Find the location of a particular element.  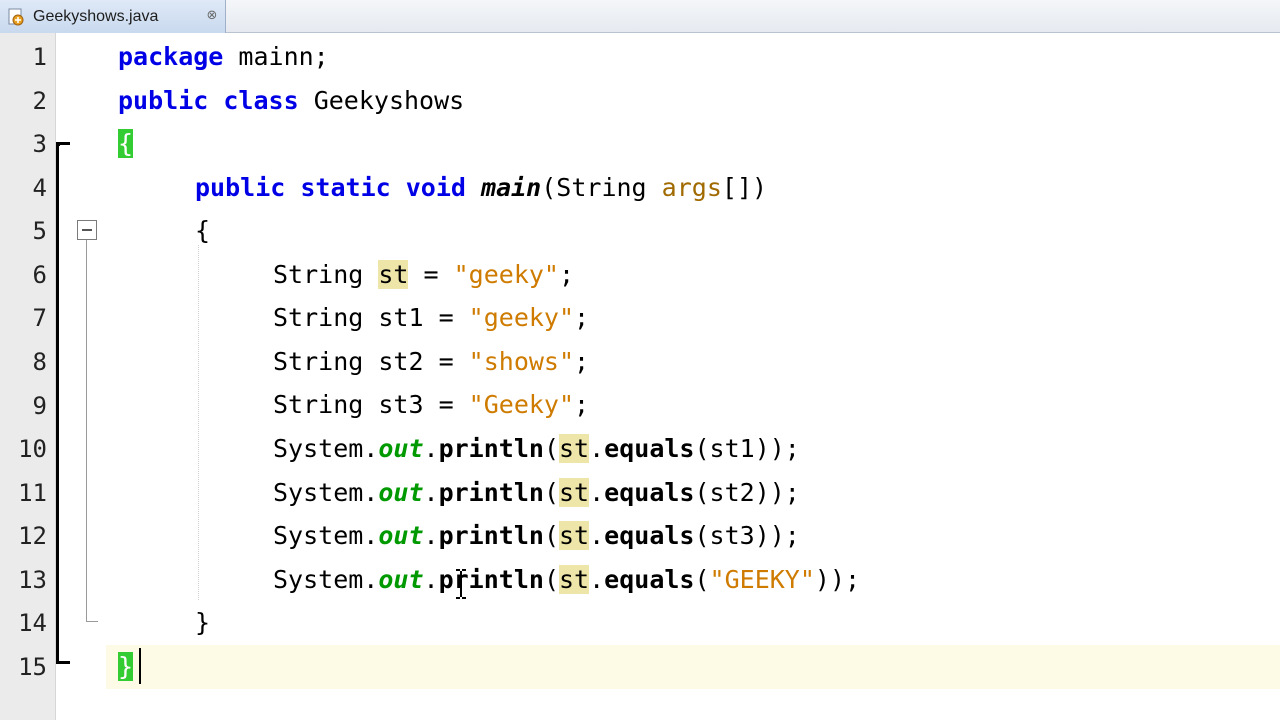

tab-geekyshows-java: Geekyshows.java ⊗ is located at coordinates (113, 16).